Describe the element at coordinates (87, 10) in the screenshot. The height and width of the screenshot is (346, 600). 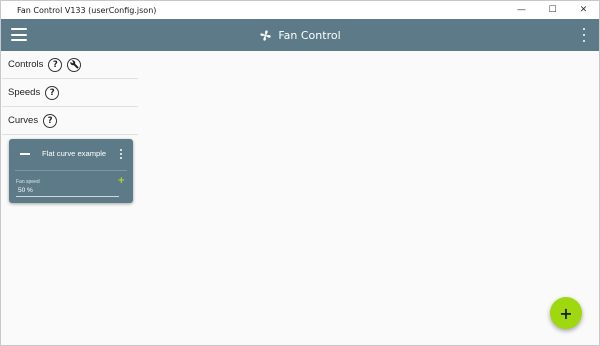
I see `window-title: Fan Control V133 (userConfig.json)` at that location.